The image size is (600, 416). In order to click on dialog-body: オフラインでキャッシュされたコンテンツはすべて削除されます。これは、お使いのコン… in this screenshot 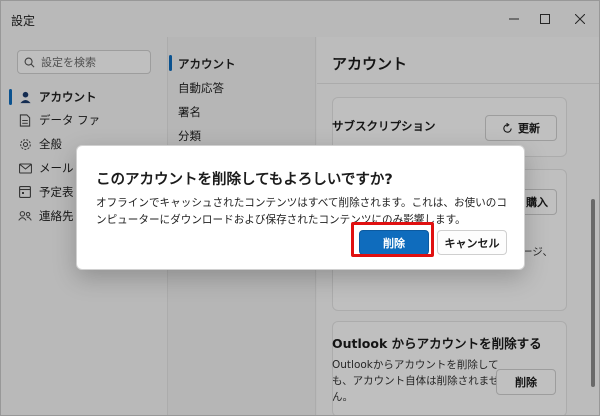, I will do `click(301, 211)`.